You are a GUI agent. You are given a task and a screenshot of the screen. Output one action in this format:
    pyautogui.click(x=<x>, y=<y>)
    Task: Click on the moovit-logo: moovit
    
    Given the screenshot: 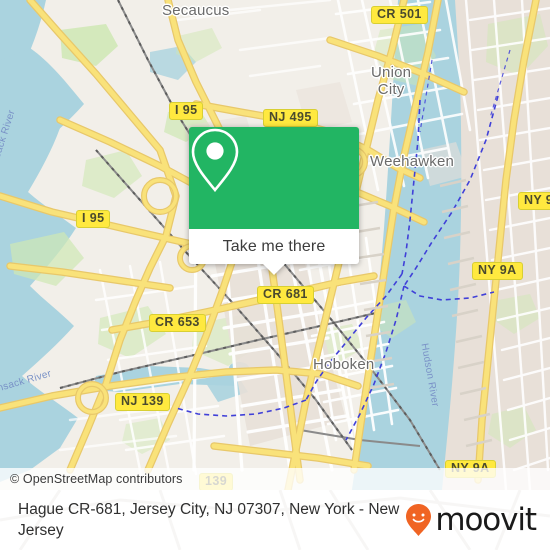 What is the action you would take?
    pyautogui.click(x=471, y=519)
    